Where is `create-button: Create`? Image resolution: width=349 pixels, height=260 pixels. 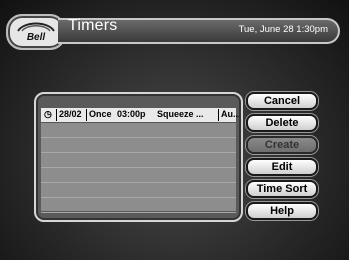 create-button: Create is located at coordinates (282, 145).